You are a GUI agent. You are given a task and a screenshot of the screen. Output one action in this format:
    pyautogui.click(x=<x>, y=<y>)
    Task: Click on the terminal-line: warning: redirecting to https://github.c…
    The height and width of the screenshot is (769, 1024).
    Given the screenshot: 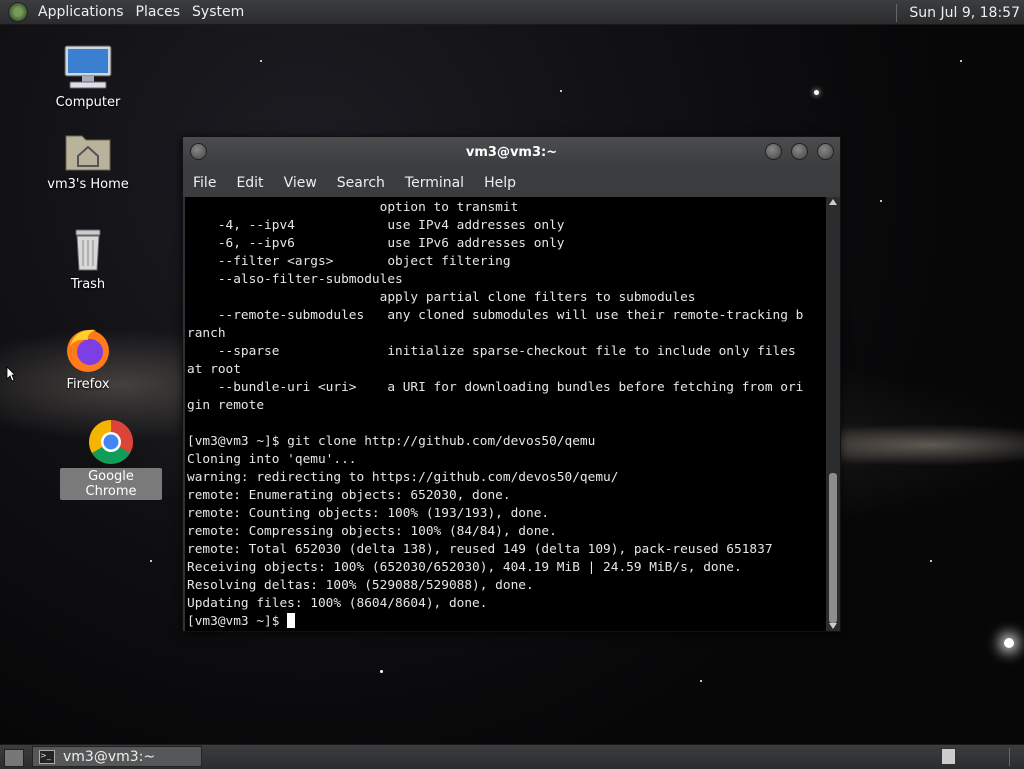 What is the action you would take?
    pyautogui.click(x=403, y=477)
    